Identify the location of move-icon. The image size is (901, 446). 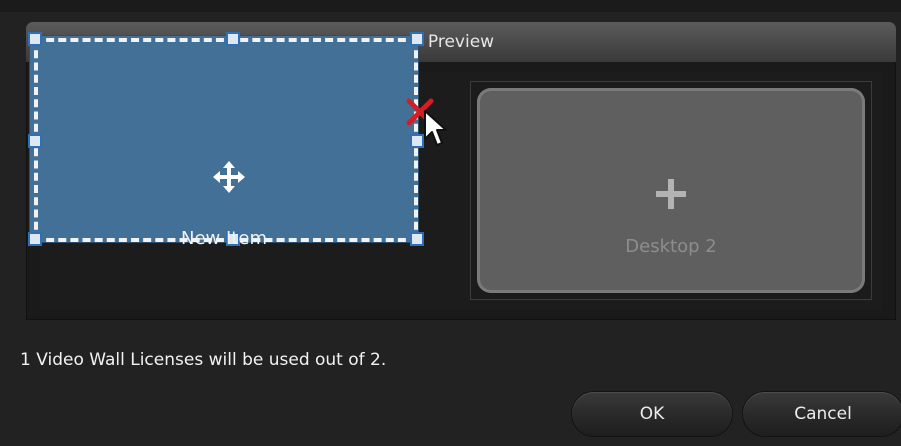
(229, 177).